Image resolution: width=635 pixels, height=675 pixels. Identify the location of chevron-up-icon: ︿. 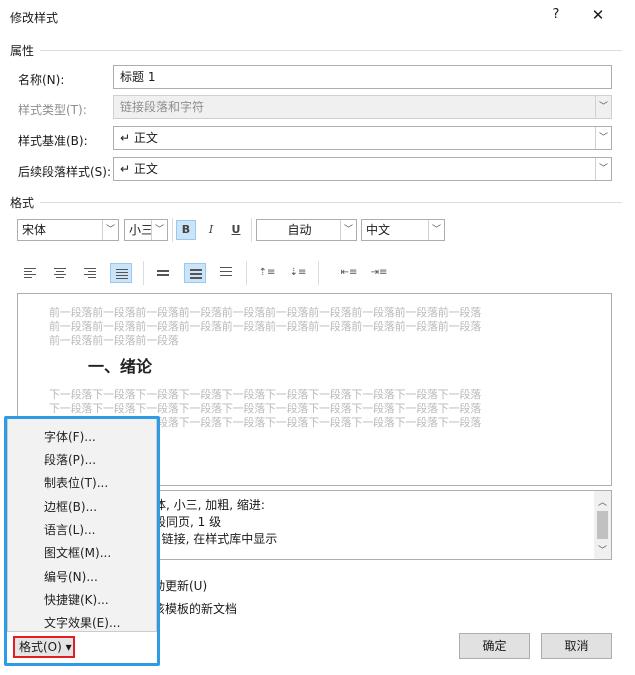
(602, 501).